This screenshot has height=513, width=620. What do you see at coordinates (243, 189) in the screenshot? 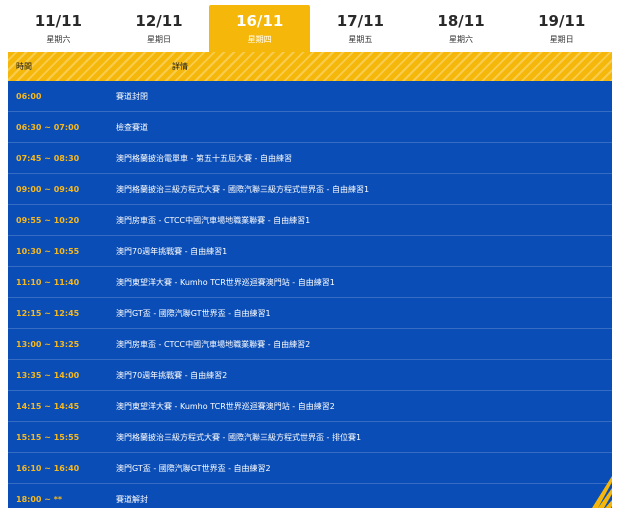
I see `row-detail: 澳門格蘭披治三級方程式大賽 - 國際汽聯三級方程式世界盃 - 自由練習1` at bounding box center [243, 189].